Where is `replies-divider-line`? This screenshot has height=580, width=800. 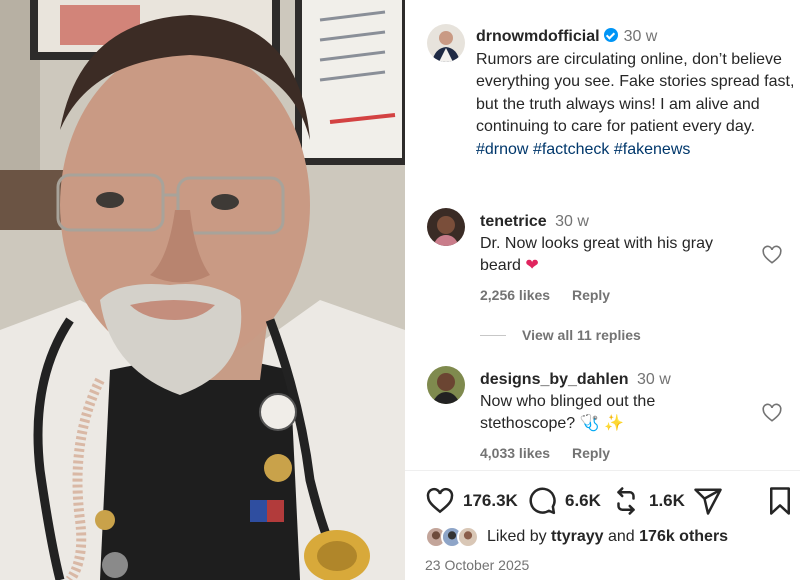 replies-divider-line is located at coordinates (493, 335).